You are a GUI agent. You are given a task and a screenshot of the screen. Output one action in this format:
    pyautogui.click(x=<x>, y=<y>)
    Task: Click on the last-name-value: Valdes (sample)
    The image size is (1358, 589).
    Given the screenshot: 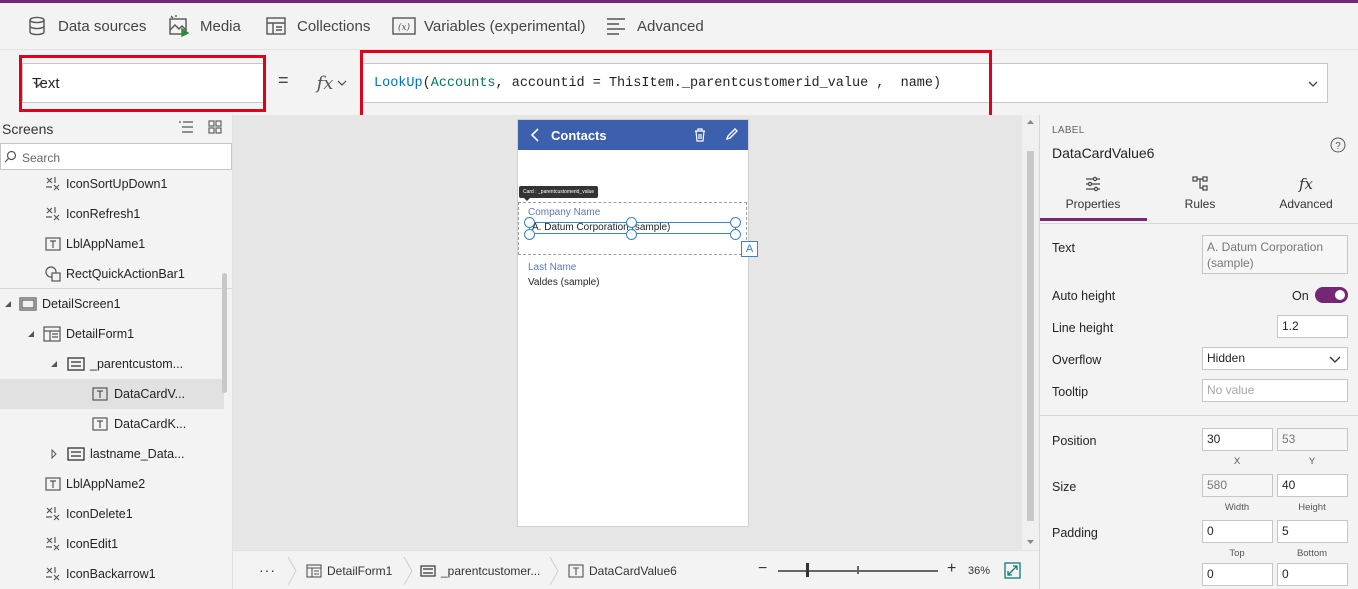 What is the action you would take?
    pyautogui.click(x=564, y=282)
    